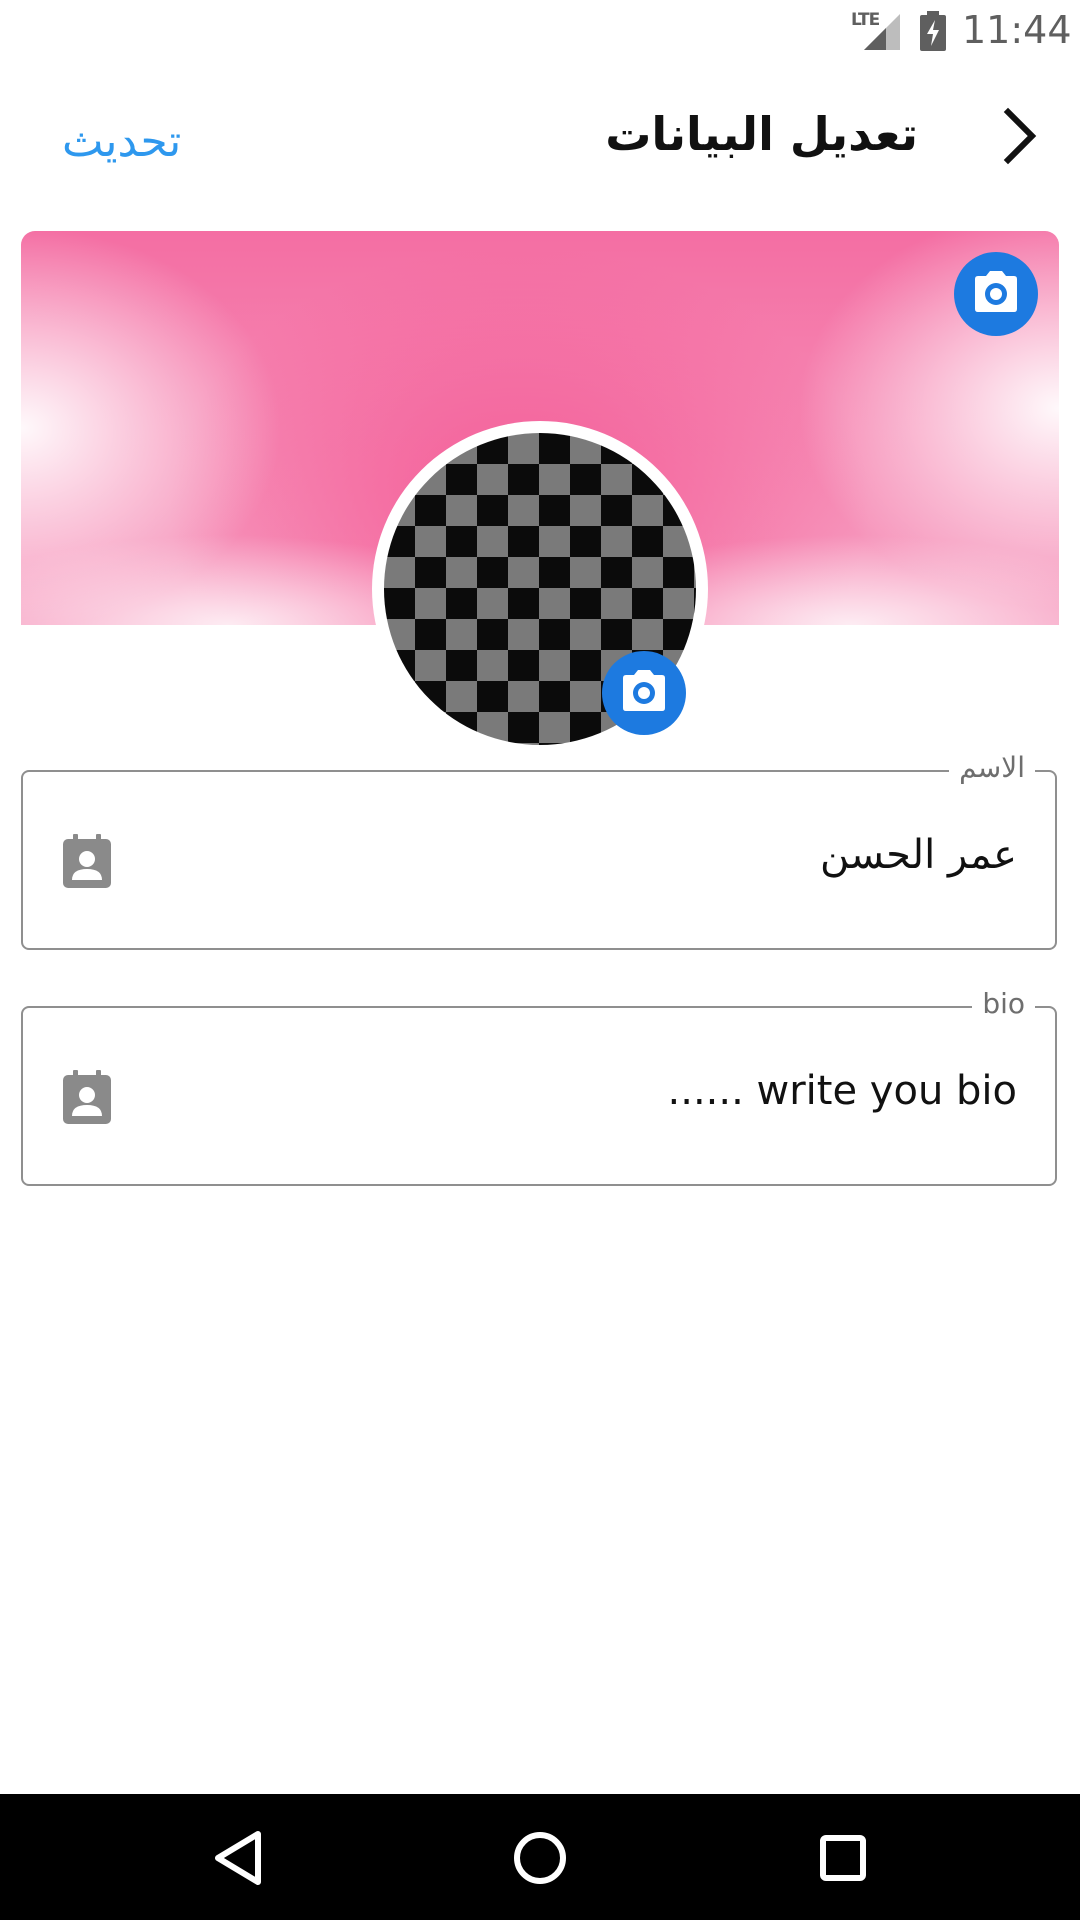  I want to click on status-time: 11:44, so click(1017, 30).